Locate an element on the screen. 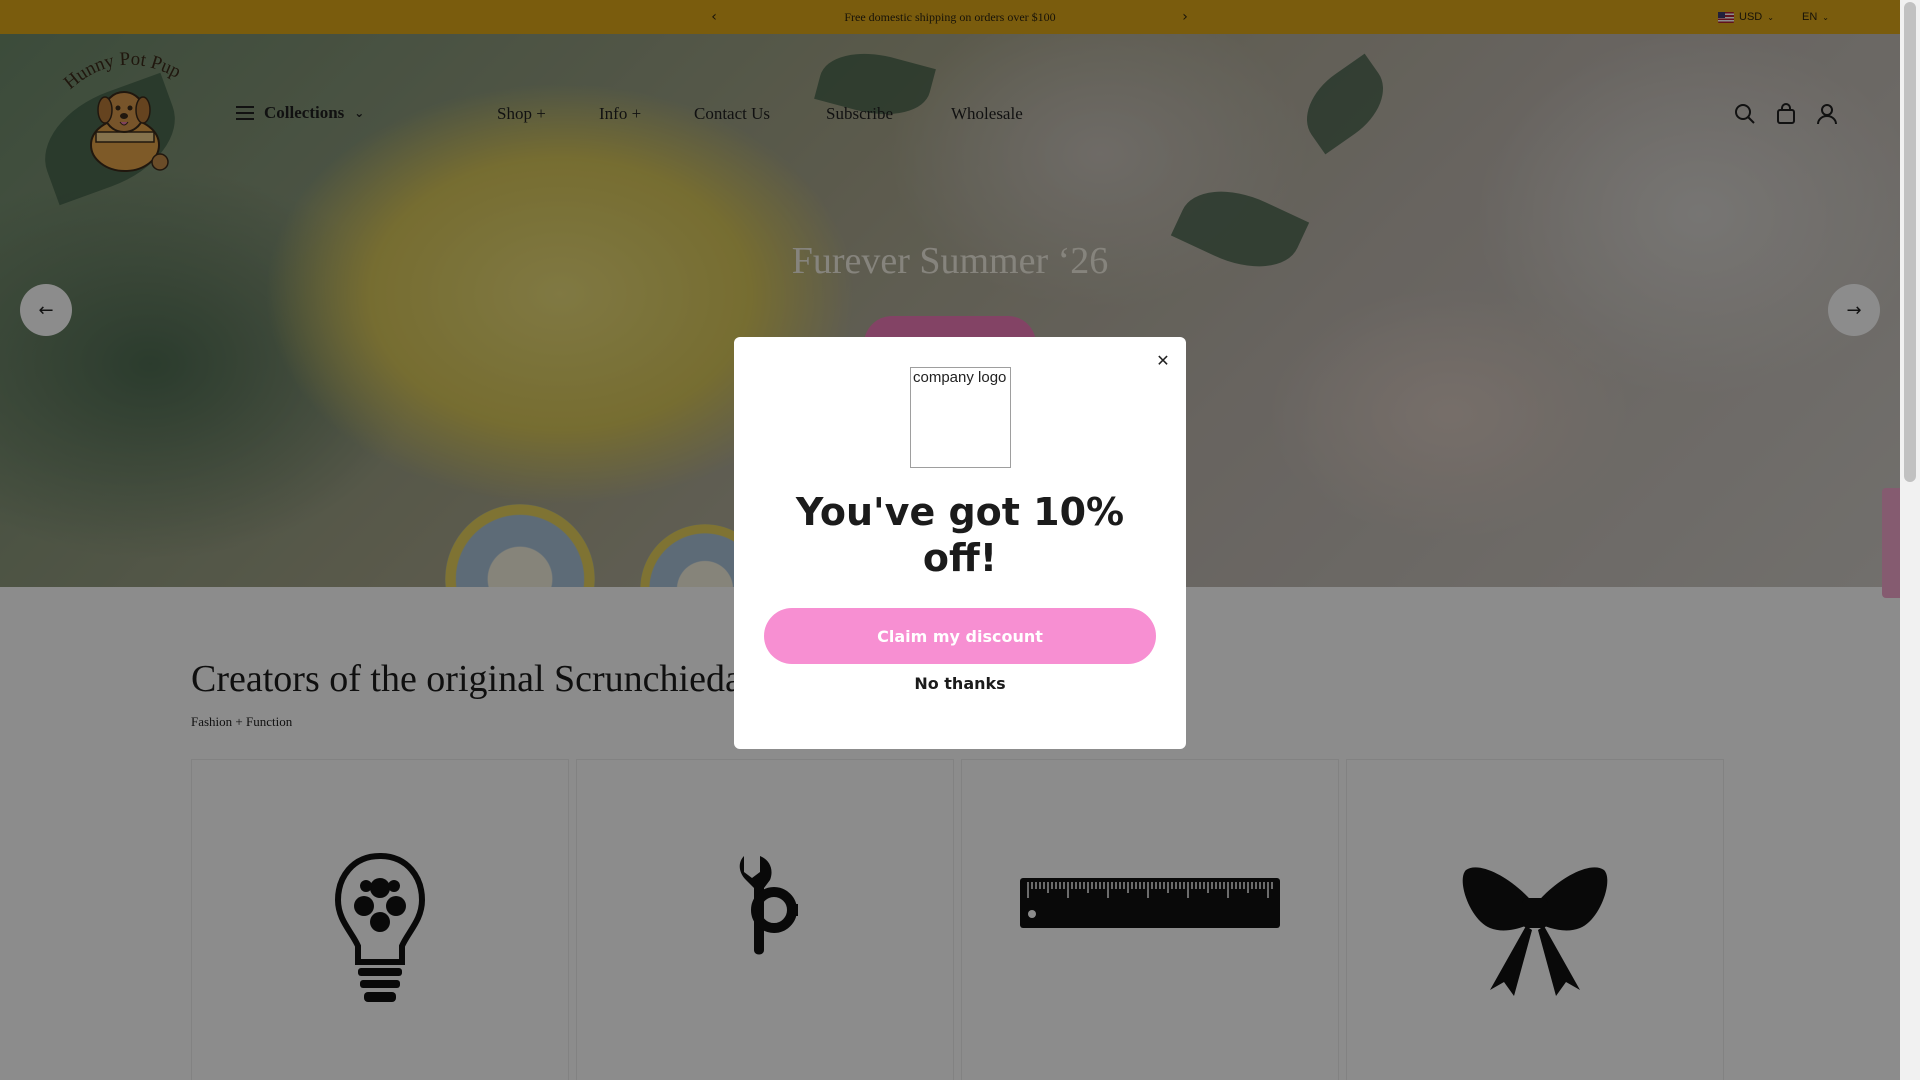 The width and height of the screenshot is (1920, 1080). page-scrollbar is located at coordinates (1910, 540).